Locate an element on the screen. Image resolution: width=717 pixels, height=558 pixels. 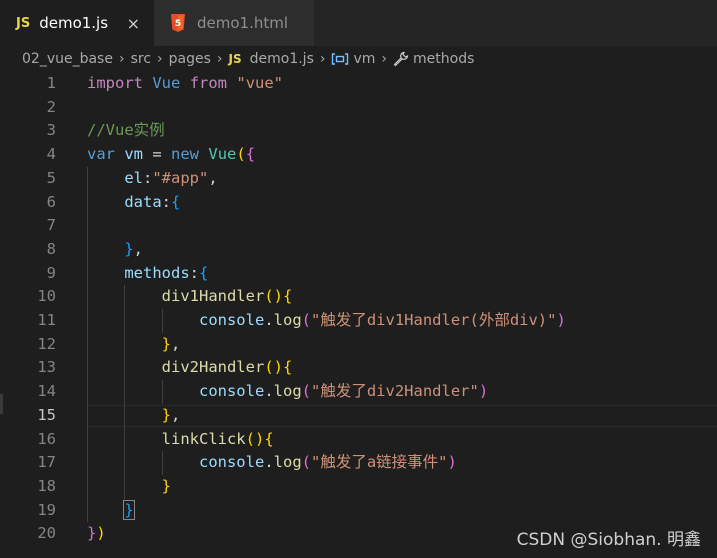
code-token: div1Handler is located at coordinates (213, 296).